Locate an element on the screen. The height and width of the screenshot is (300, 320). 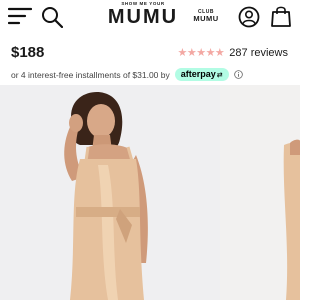
product-rating: ★★★★★ 287 reviews is located at coordinates (232, 53).